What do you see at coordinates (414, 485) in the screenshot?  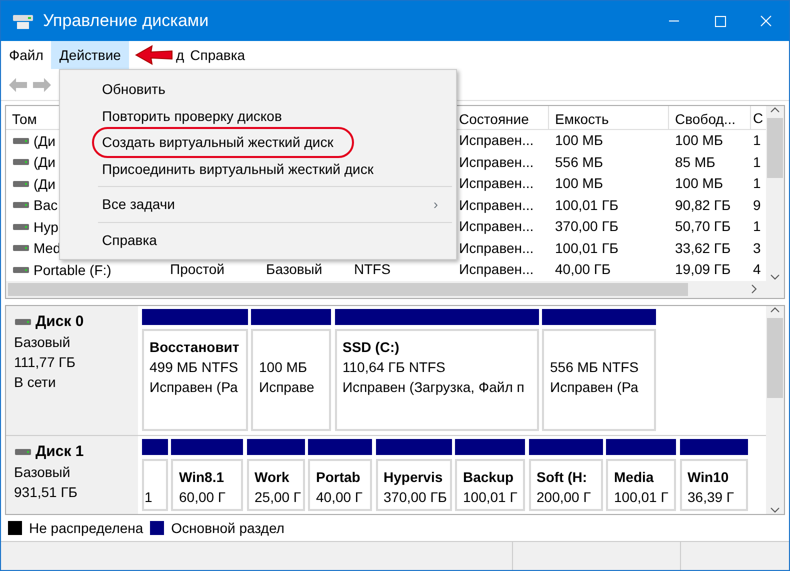 I see `partition-box: Hypervis 370,00 ГБ` at bounding box center [414, 485].